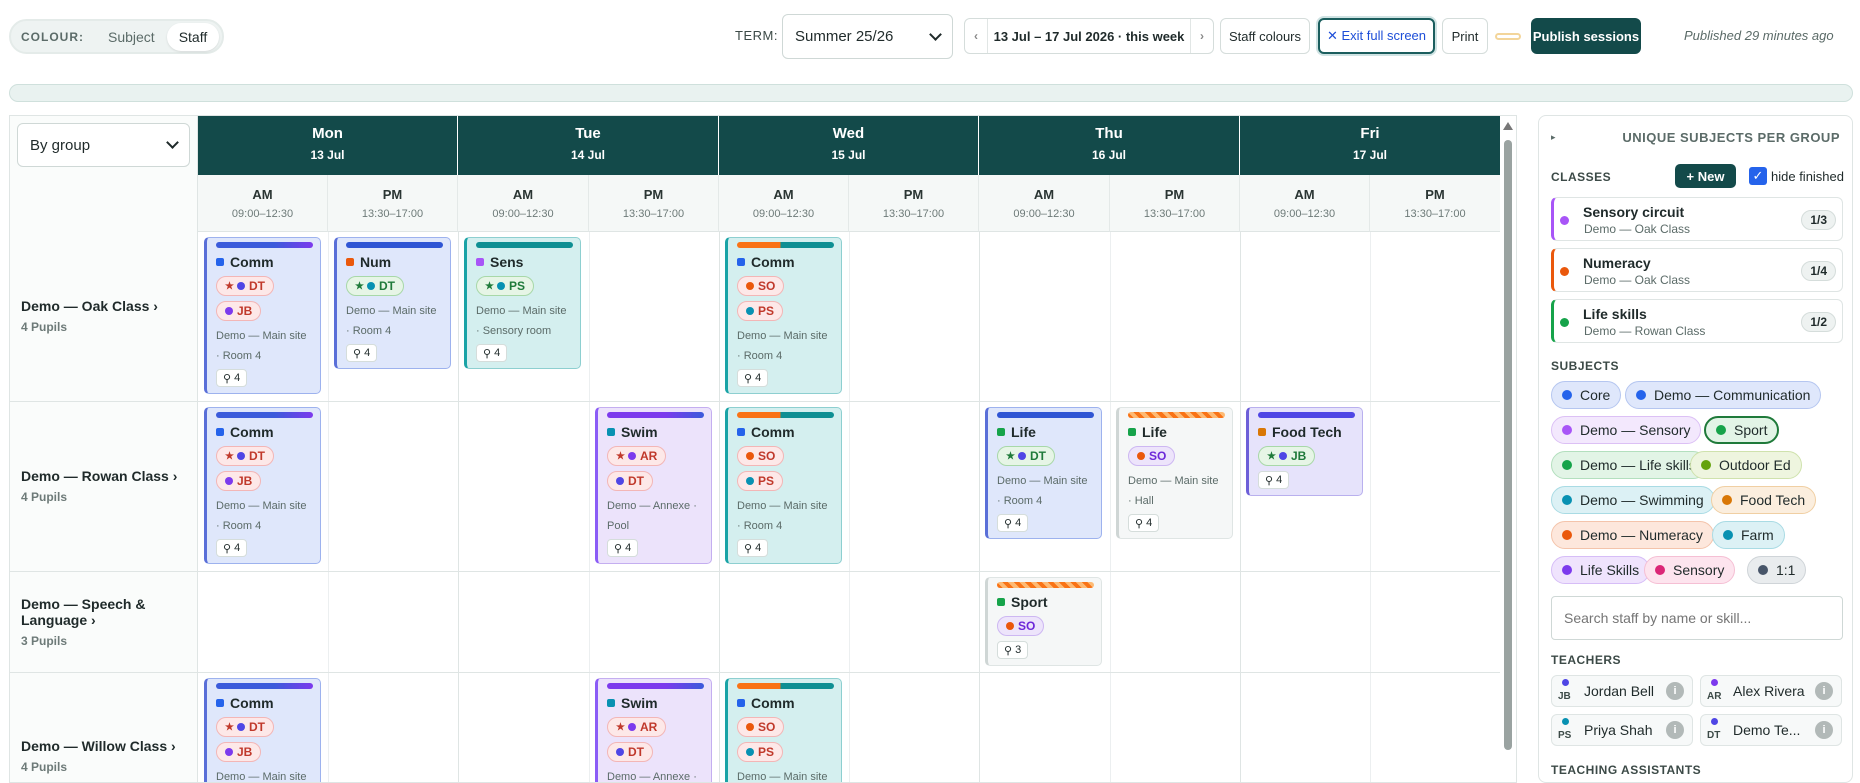  I want to click on subject-chip: Sensory, so click(1690, 570).